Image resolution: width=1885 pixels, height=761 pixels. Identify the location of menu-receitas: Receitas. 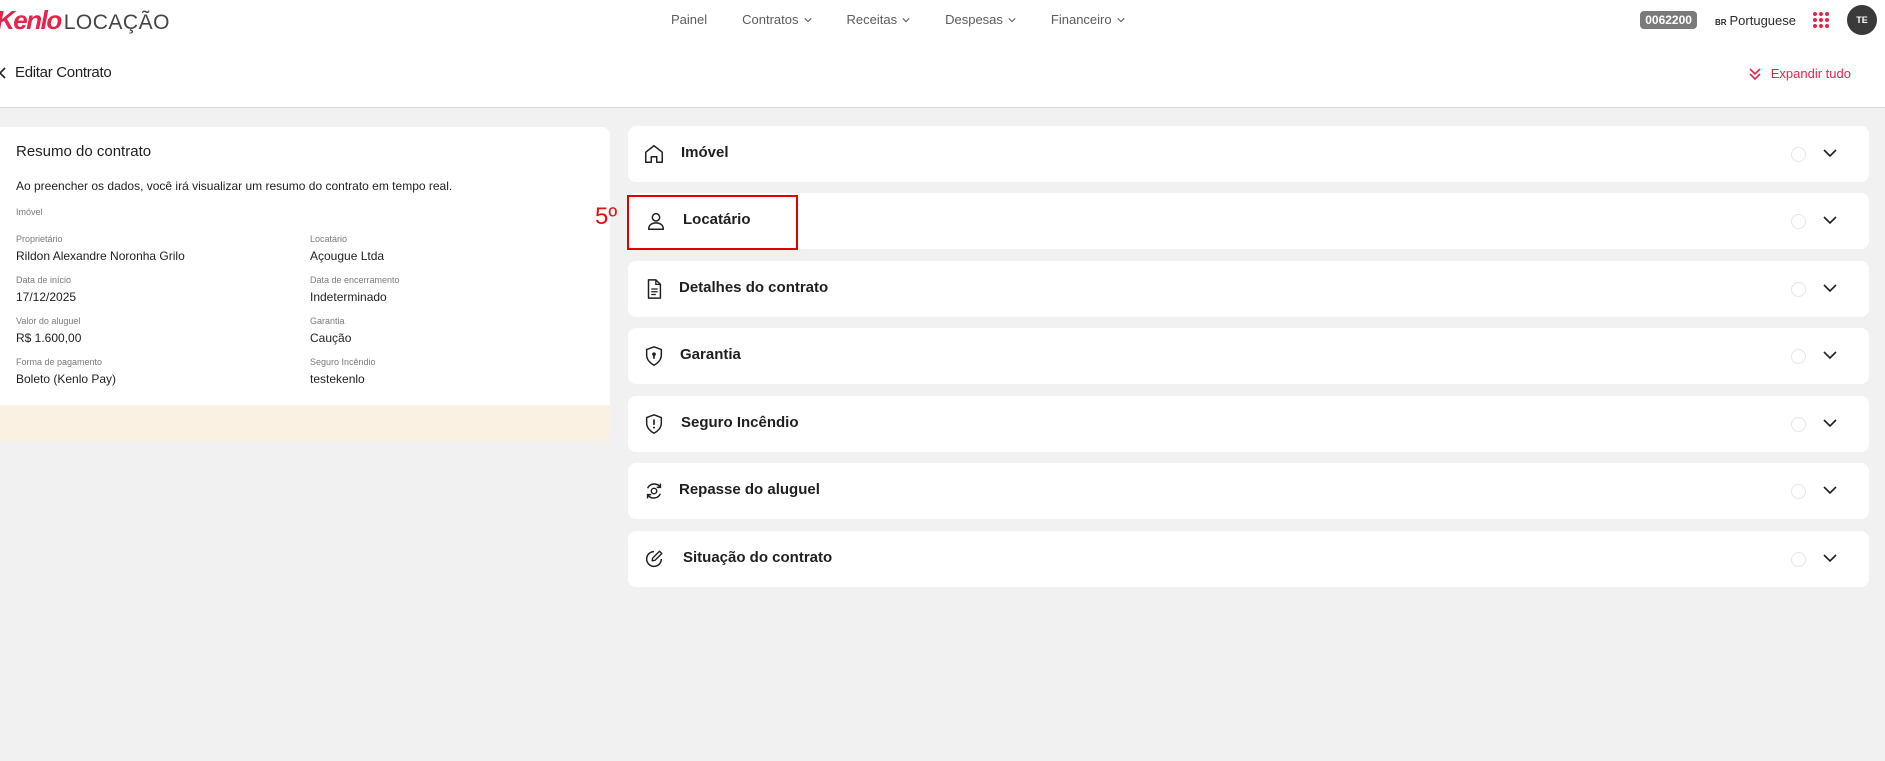
(879, 19).